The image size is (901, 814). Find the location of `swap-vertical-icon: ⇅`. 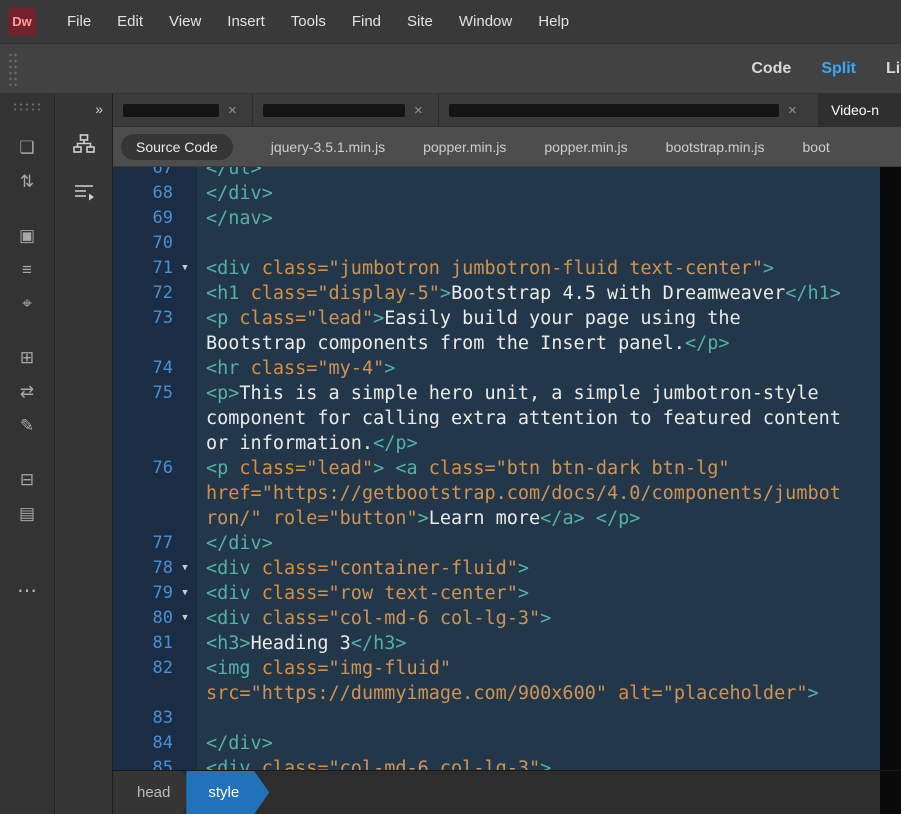

swap-vertical-icon: ⇅ is located at coordinates (27, 182).